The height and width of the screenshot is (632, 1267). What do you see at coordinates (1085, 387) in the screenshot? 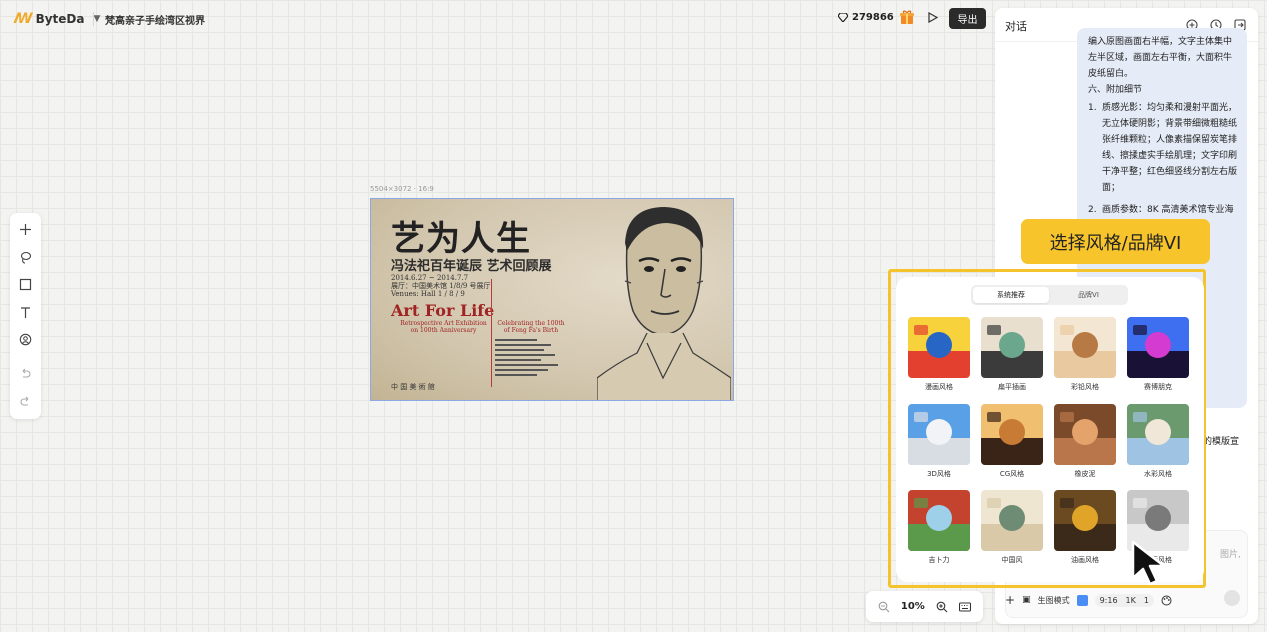
I see `style-label: 彩铅风格` at bounding box center [1085, 387].